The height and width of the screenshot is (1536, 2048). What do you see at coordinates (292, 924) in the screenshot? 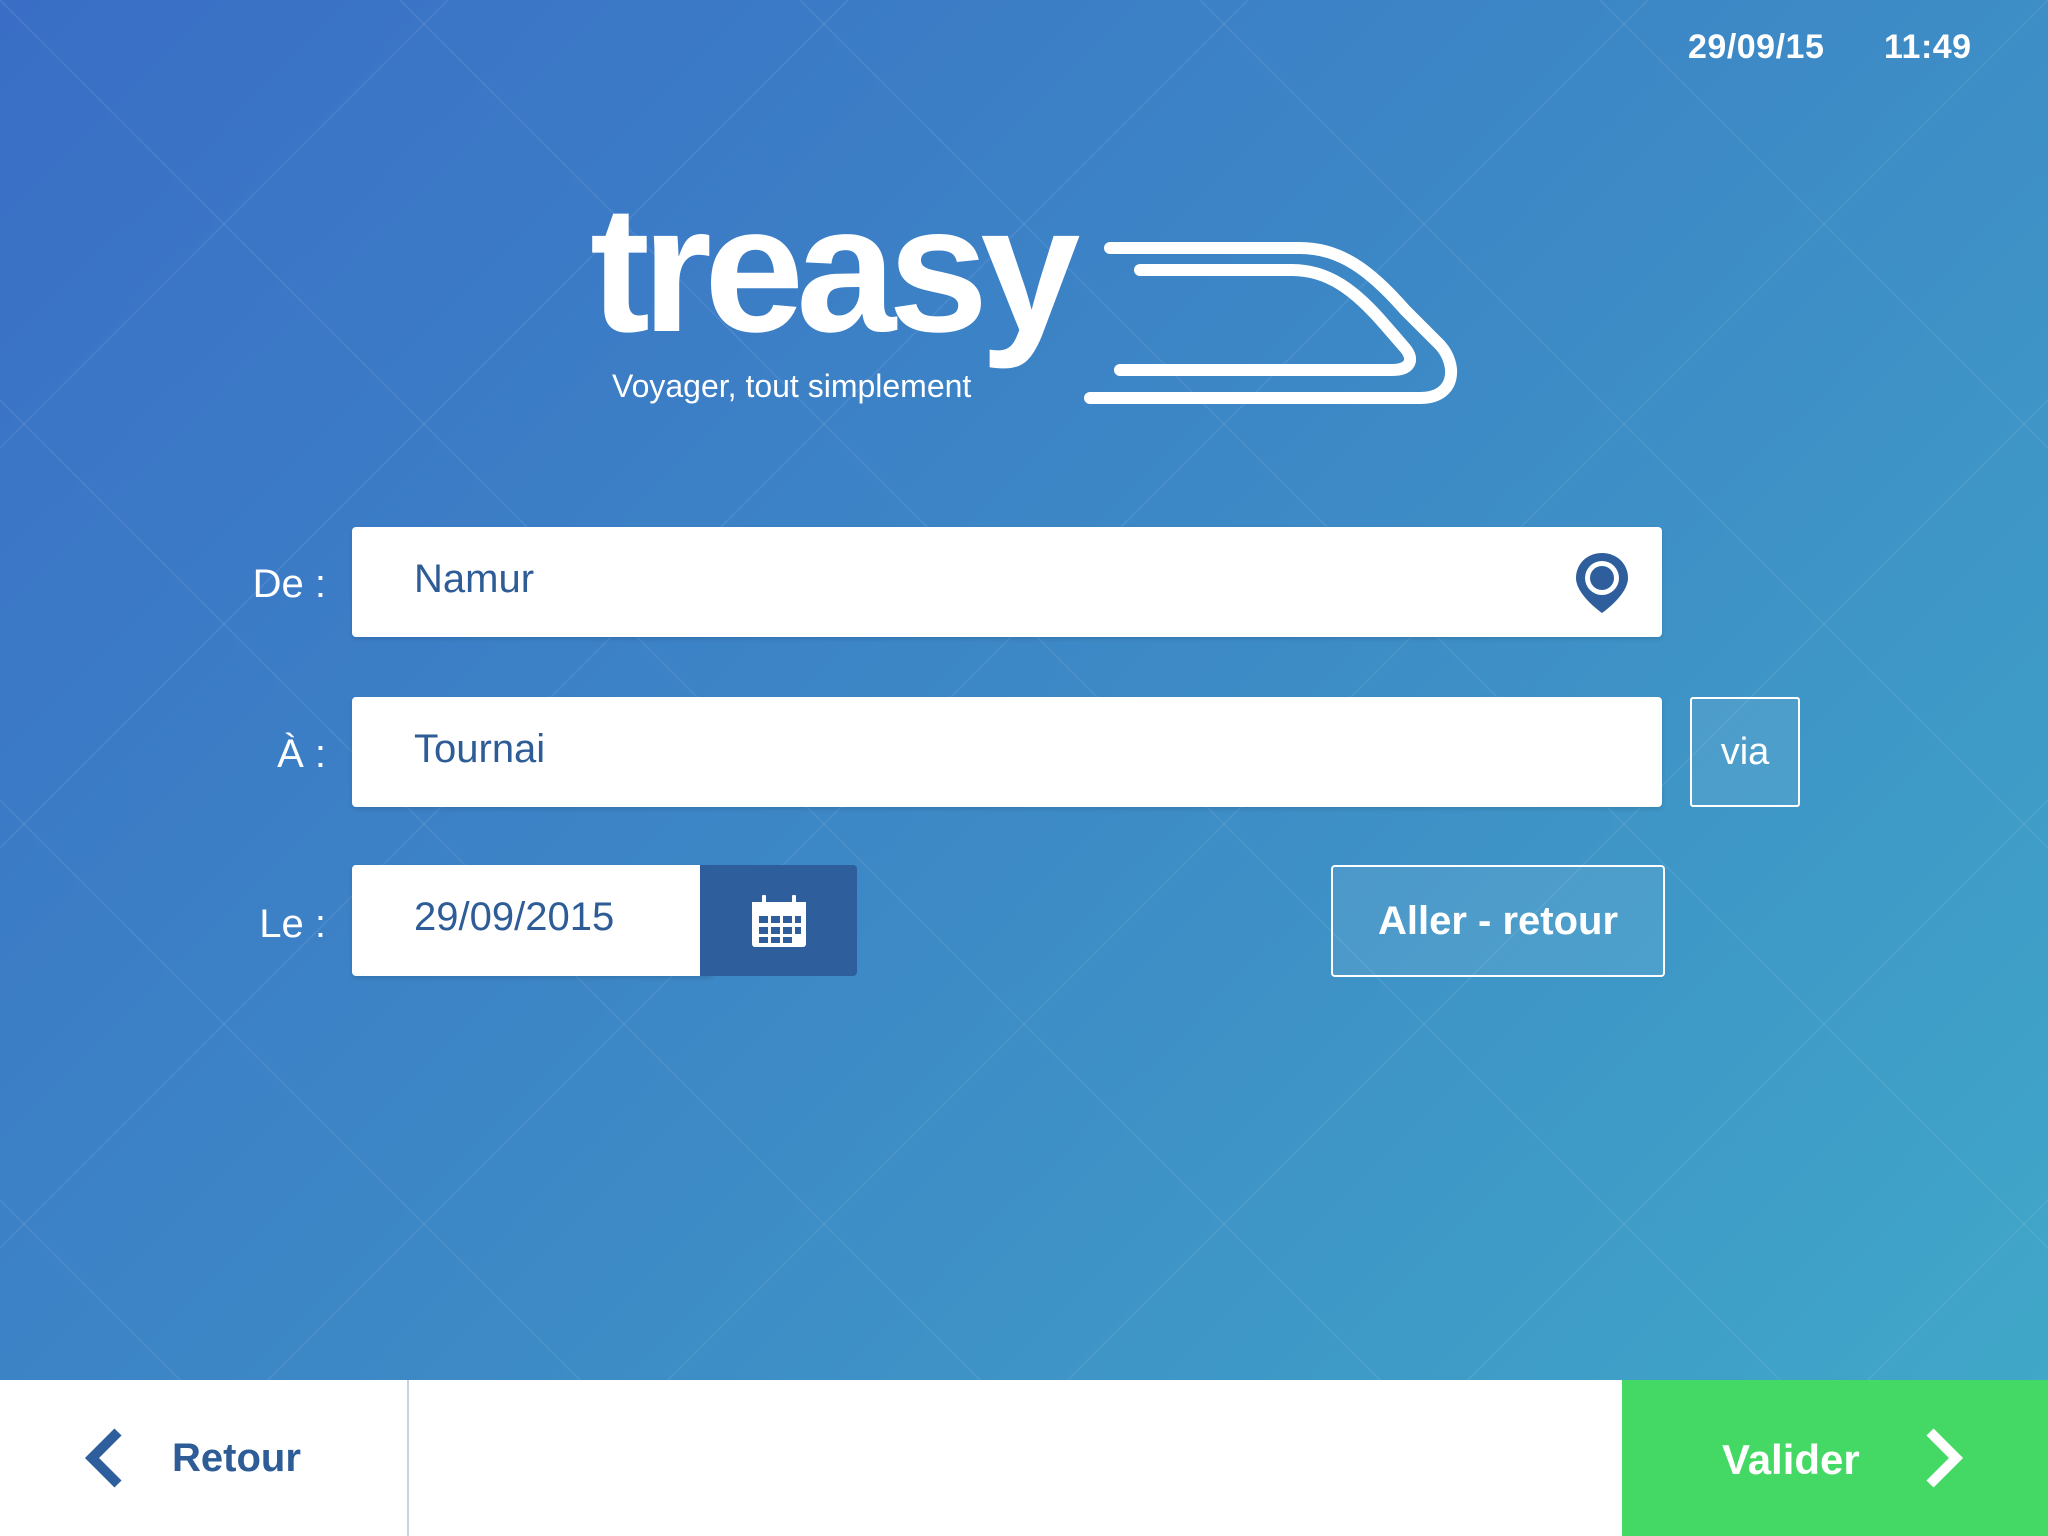
I see `date-label: Le :` at bounding box center [292, 924].